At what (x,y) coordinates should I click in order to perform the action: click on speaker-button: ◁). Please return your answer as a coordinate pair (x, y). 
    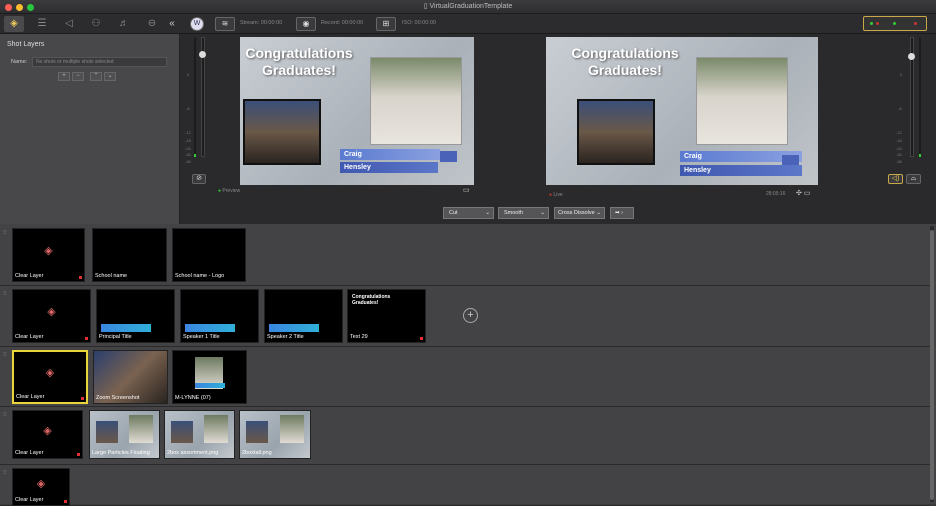
    Looking at the image, I should click on (895, 179).